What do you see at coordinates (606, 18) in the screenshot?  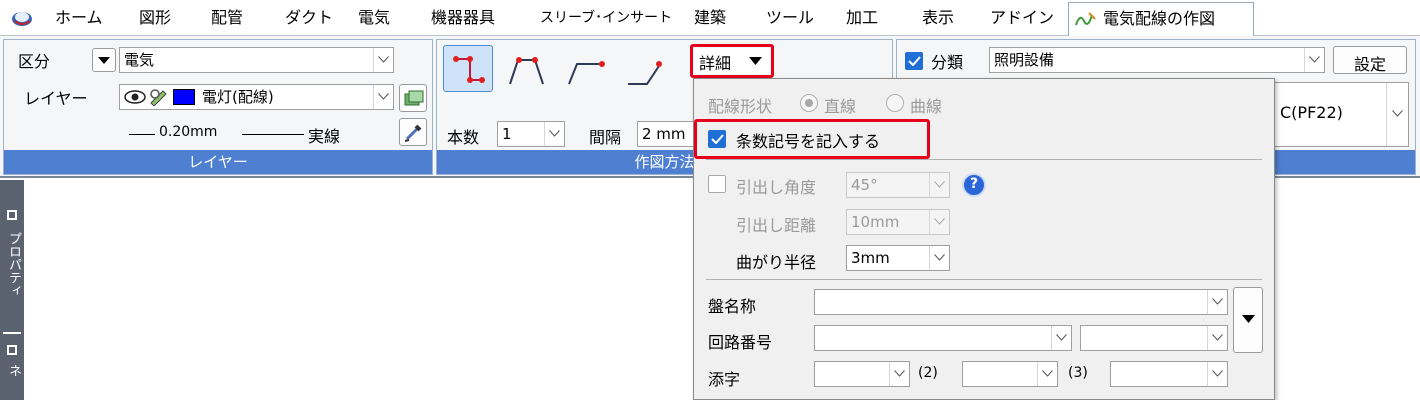 I see `menu-sleeve-insert: スリーブ･インサート` at bounding box center [606, 18].